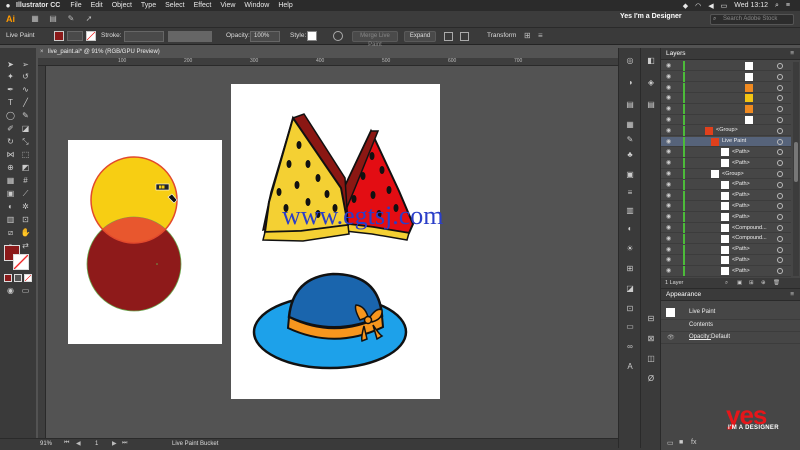 Image resolution: width=800 pixels, height=450 pixels. I want to click on menu-view: View, so click(227, 5).